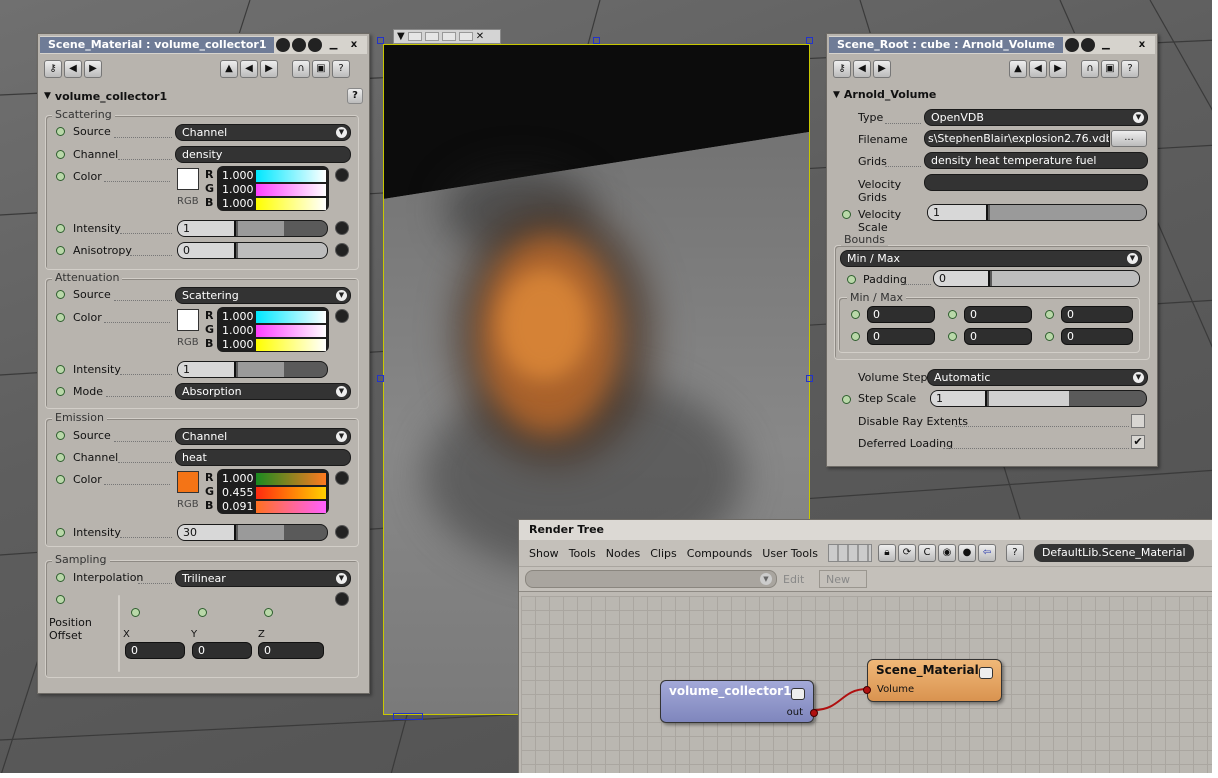 The height and width of the screenshot is (778, 1218). I want to click on menu-arrow-icon: ▼, so click(401, 36).